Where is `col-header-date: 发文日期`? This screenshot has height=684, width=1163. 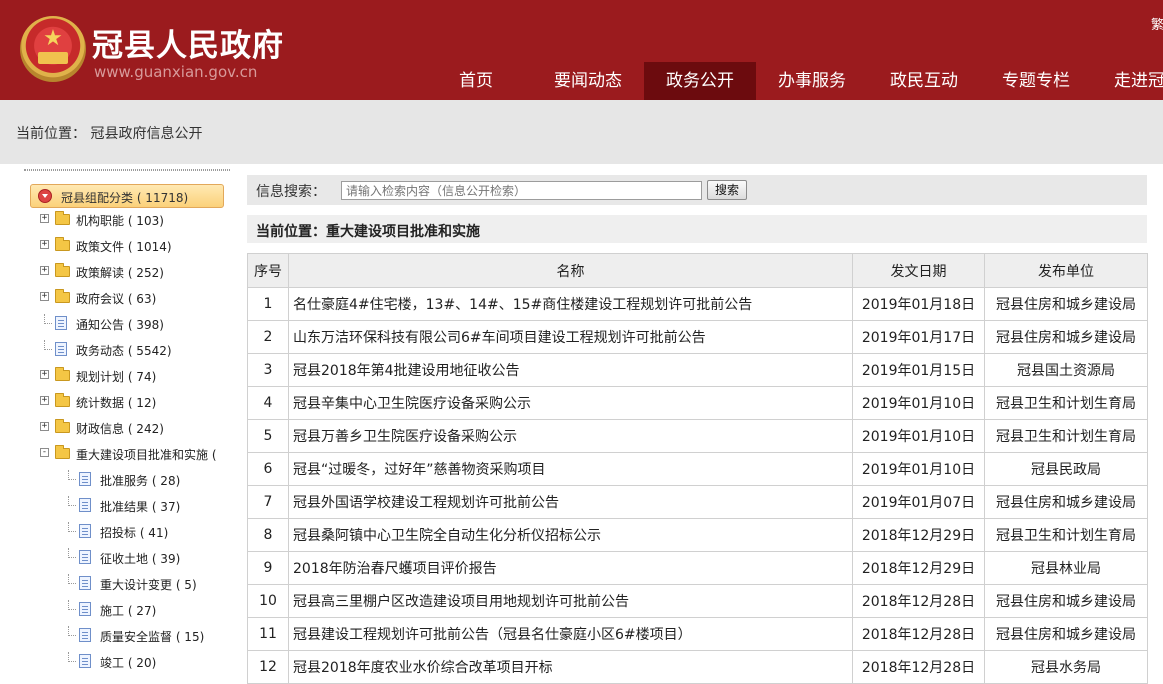 col-header-date: 发文日期 is located at coordinates (918, 270).